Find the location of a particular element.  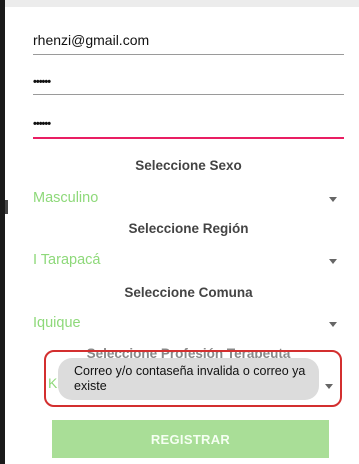

sex-selected: Masculino is located at coordinates (66, 198).